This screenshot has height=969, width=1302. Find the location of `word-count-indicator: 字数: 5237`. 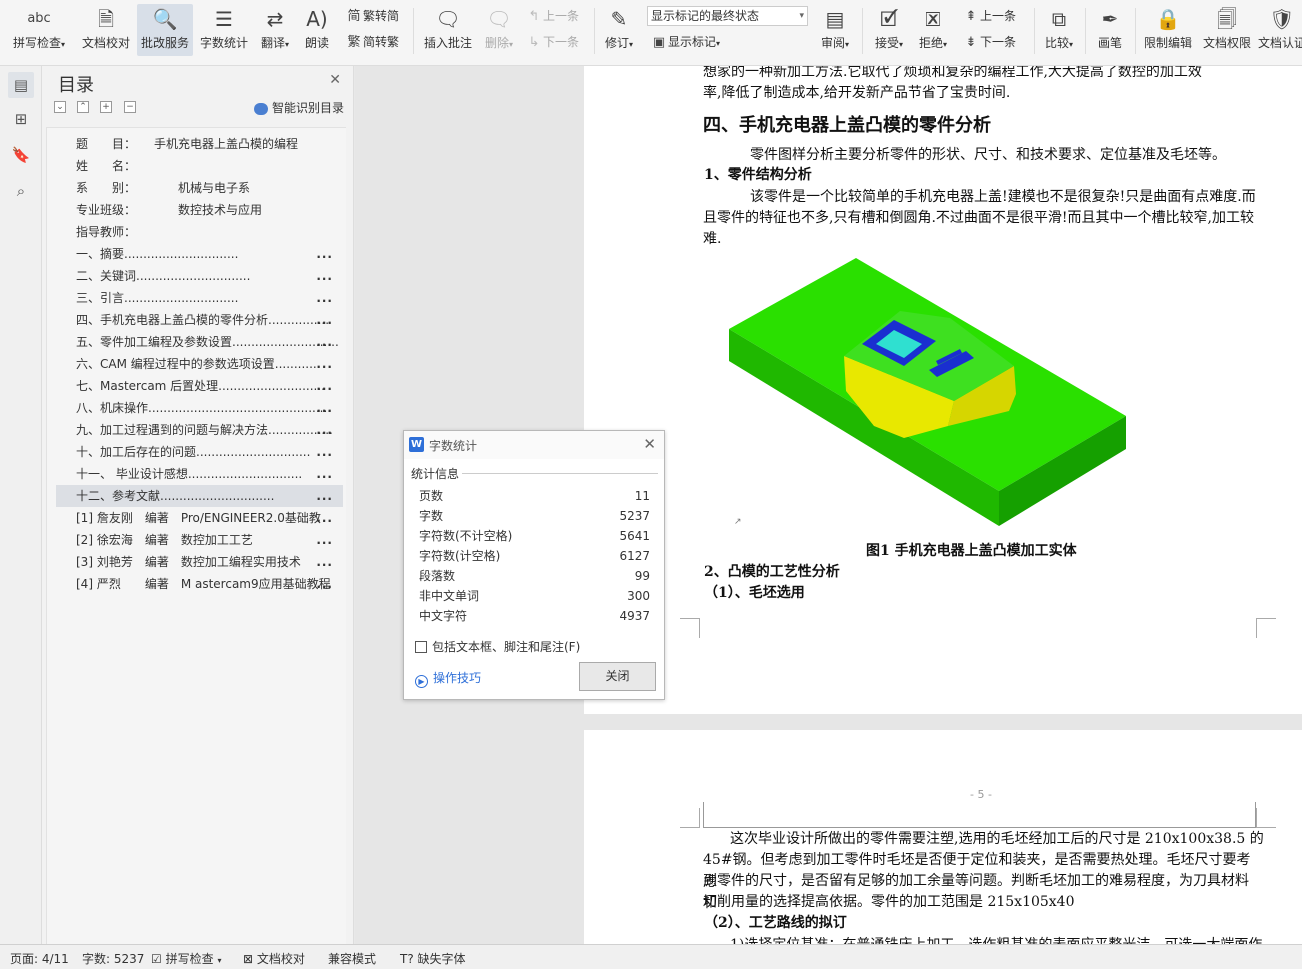

word-count-indicator: 字数: 5237 is located at coordinates (113, 958).